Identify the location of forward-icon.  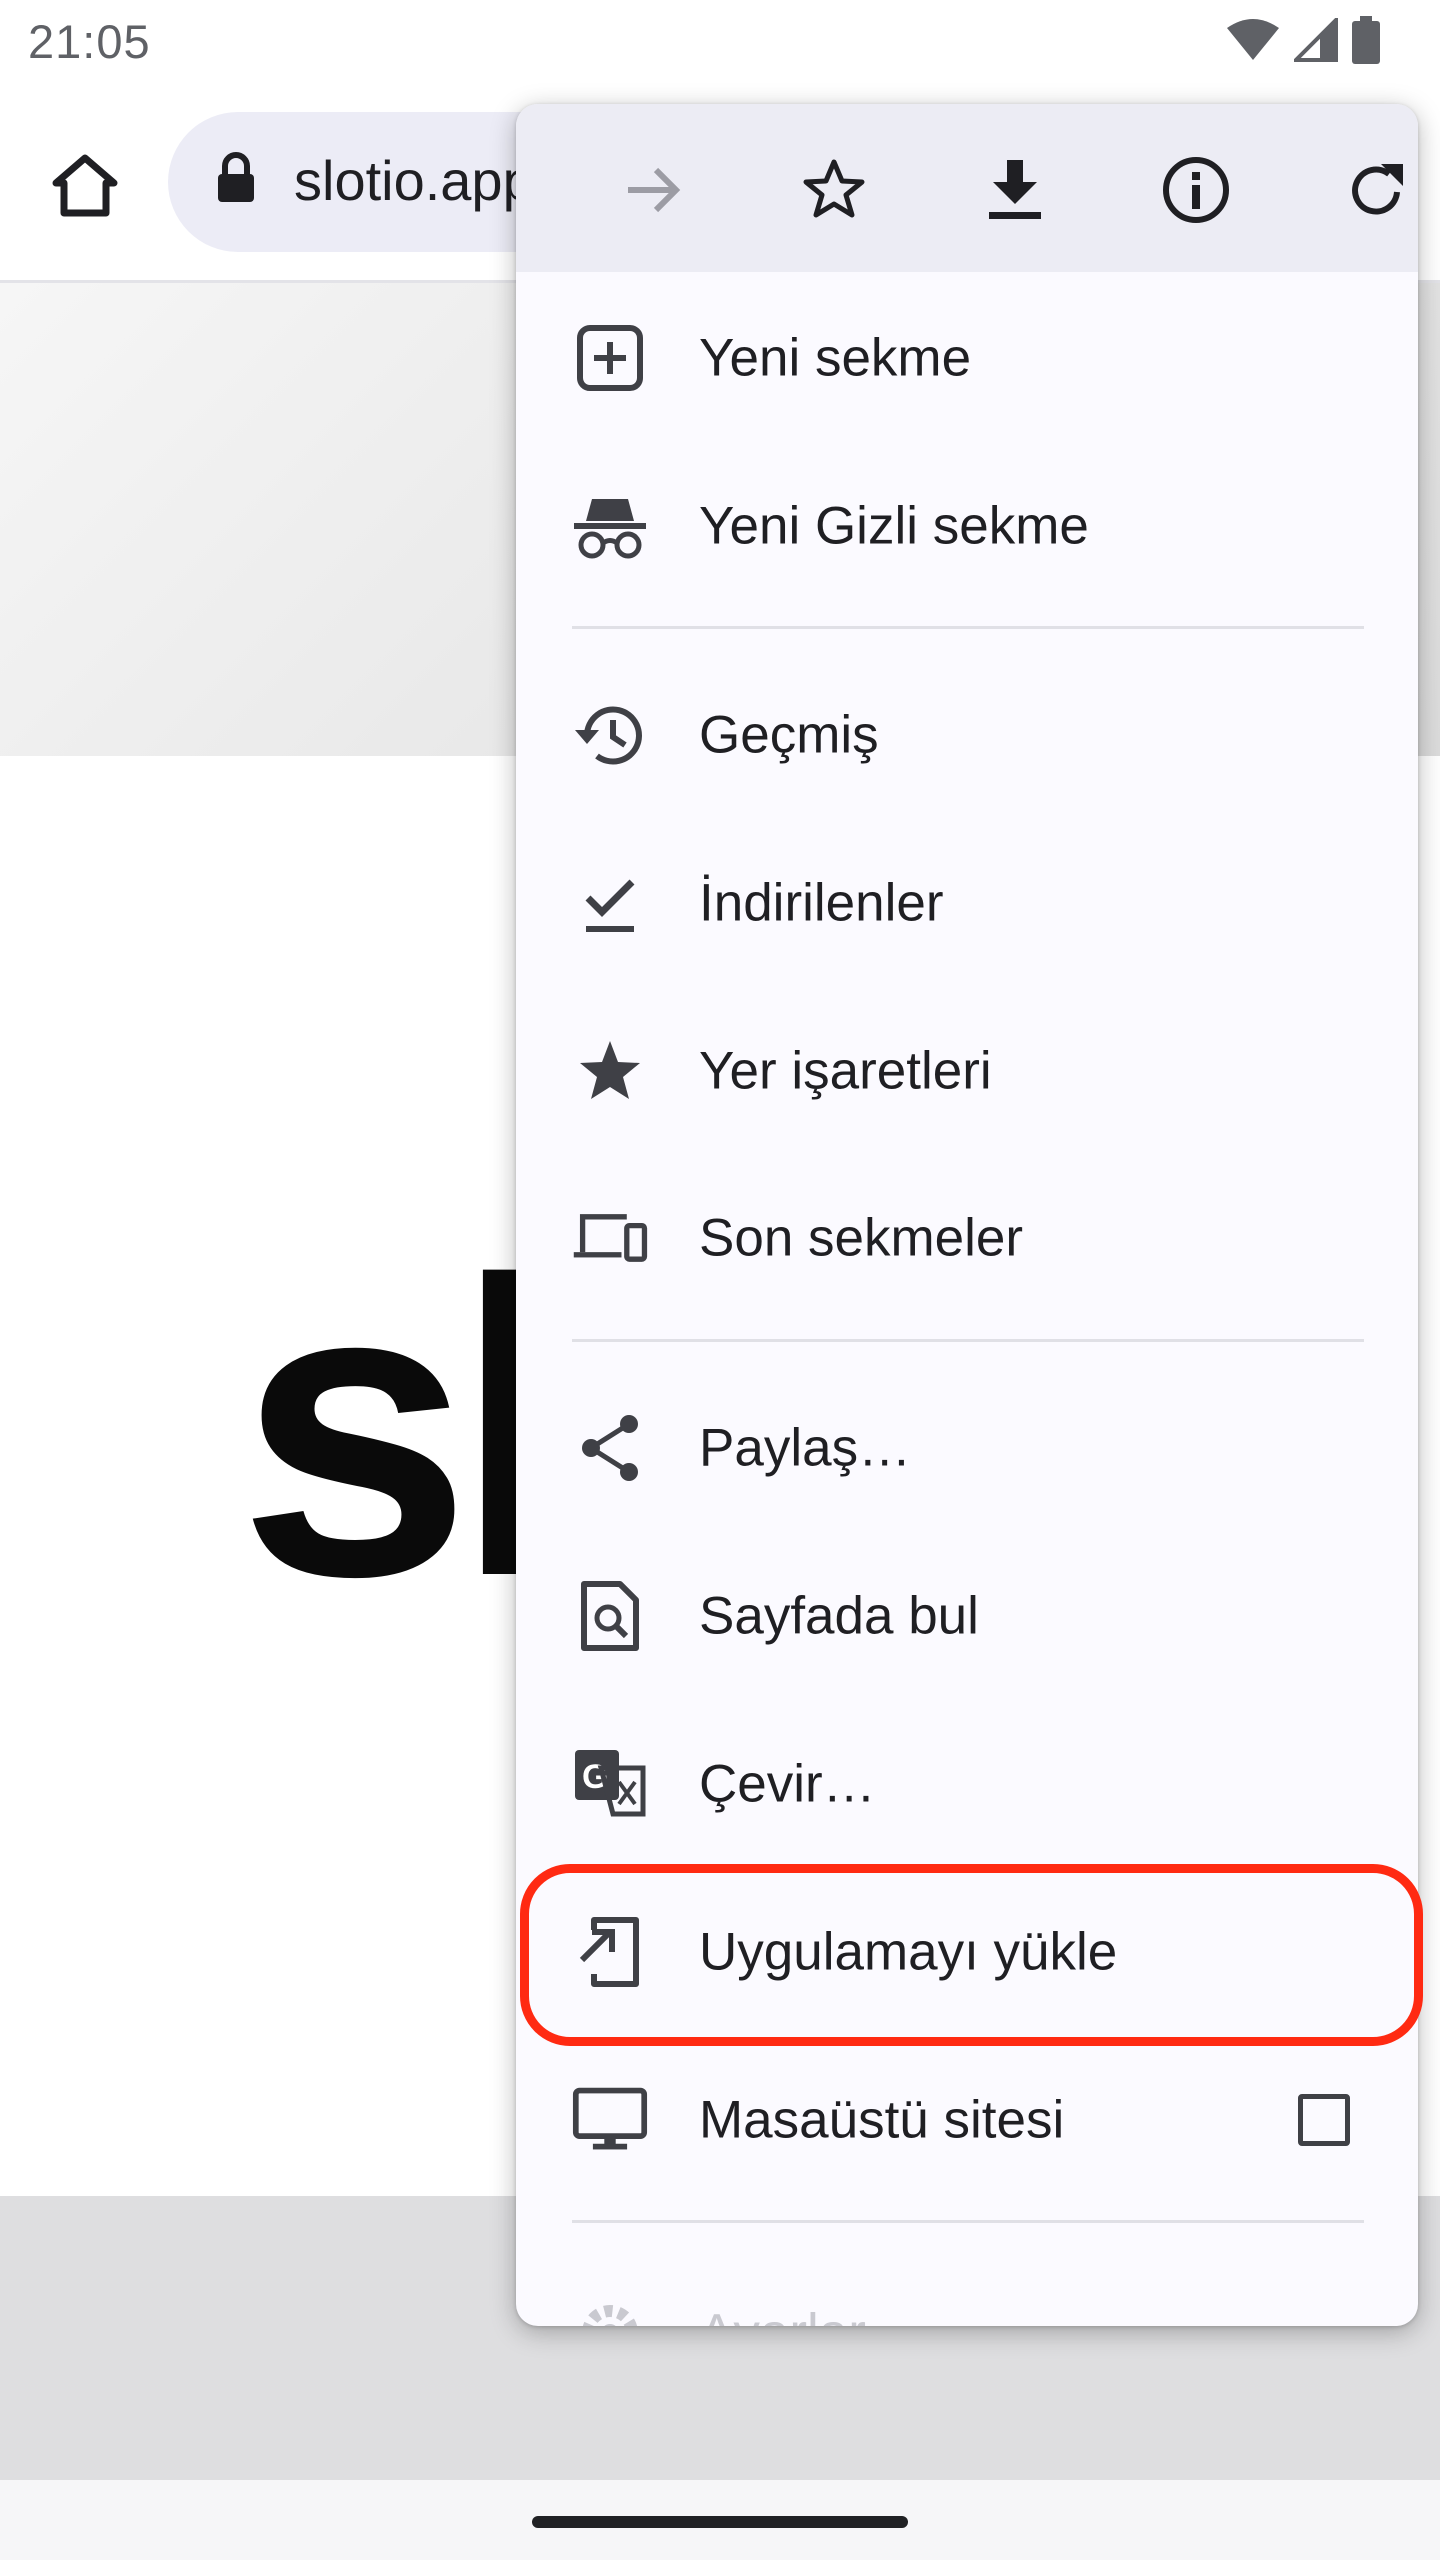
(654, 190).